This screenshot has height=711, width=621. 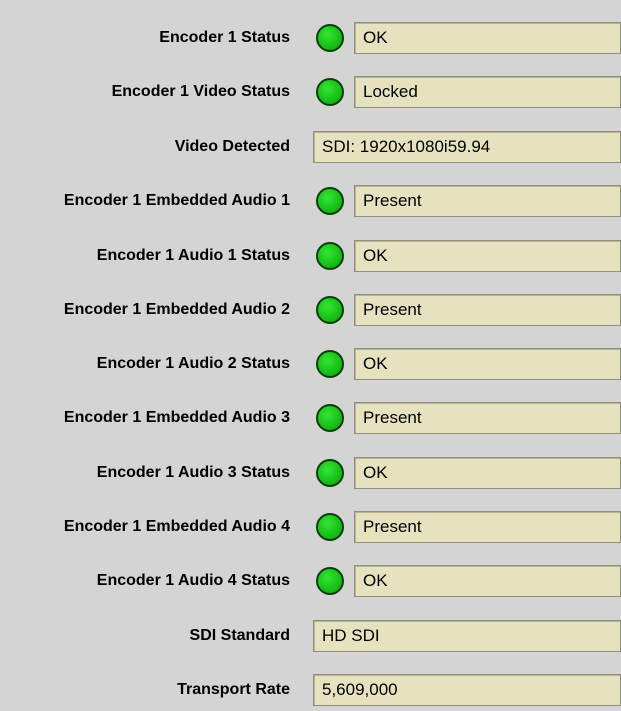 I want to click on row-label: Encoder 1 Audio 4 Status, so click(x=193, y=580).